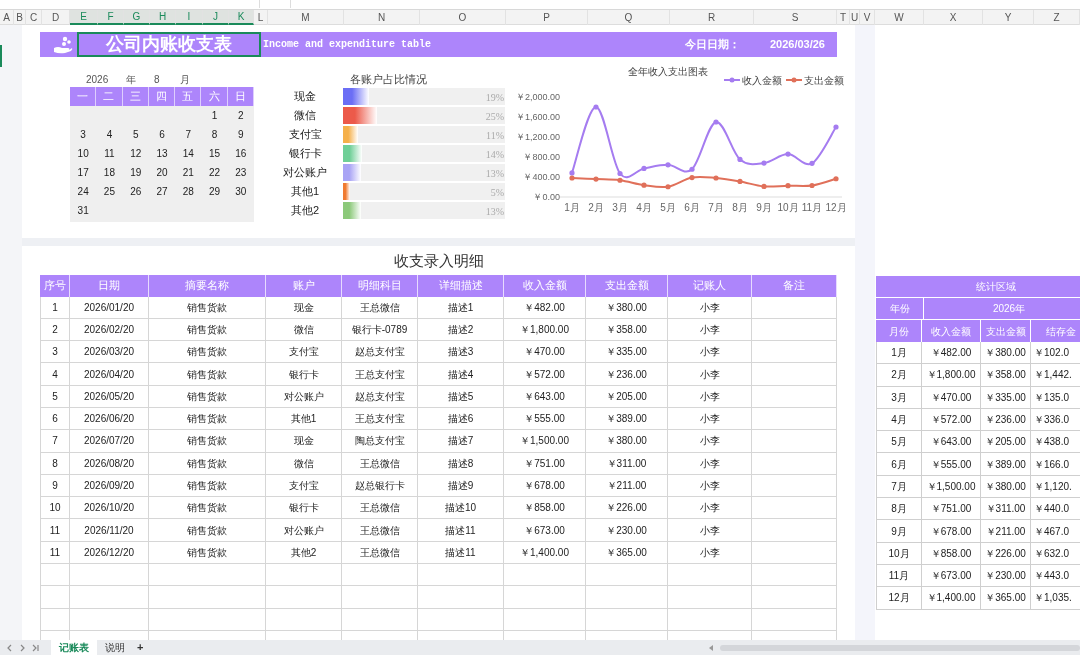 This screenshot has width=1080, height=670. Describe the element at coordinates (162, 172) in the screenshot. I see `calendar-day: 20` at that location.